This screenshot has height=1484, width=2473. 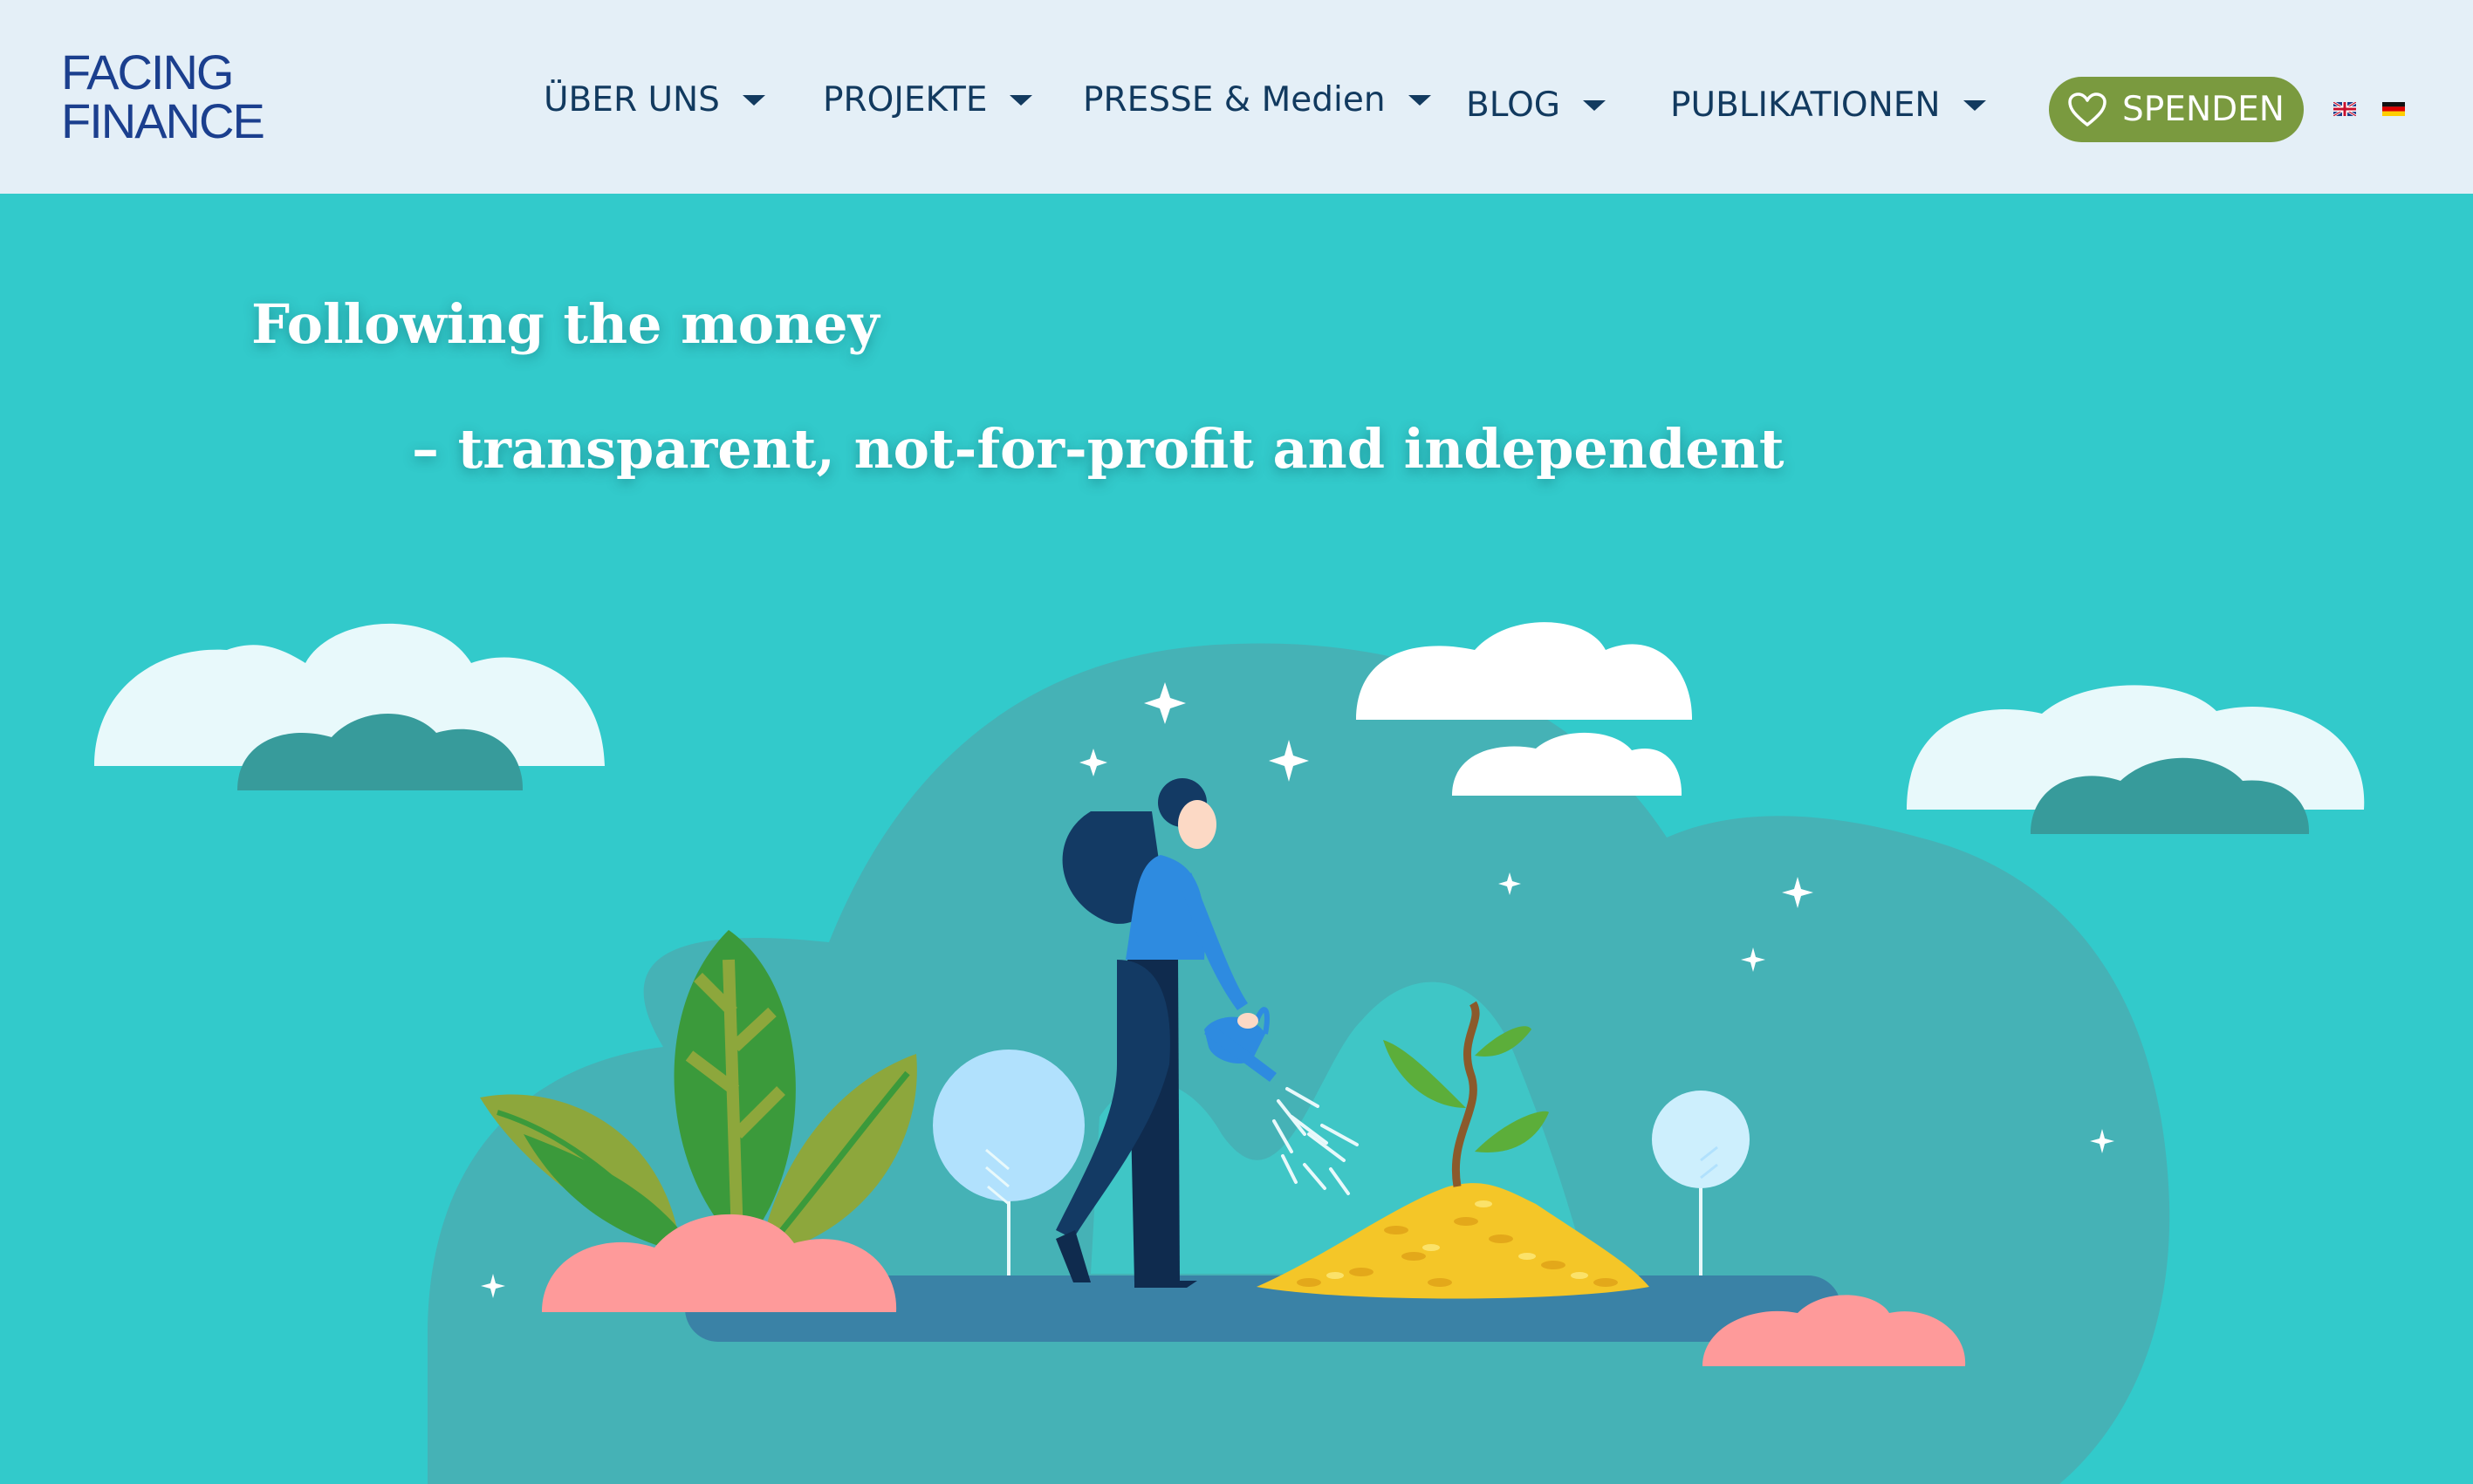 I want to click on logo-text-bottom: FINANCE, so click(x=162, y=118).